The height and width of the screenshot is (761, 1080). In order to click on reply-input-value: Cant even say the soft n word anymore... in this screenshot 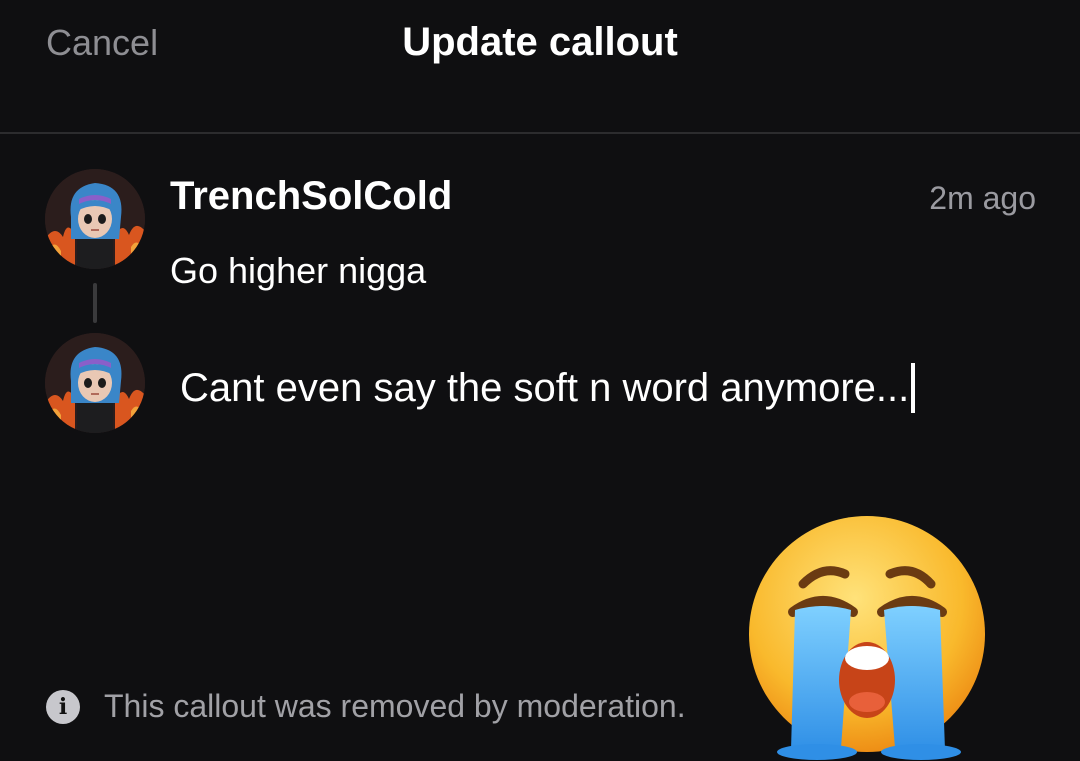, I will do `click(545, 387)`.